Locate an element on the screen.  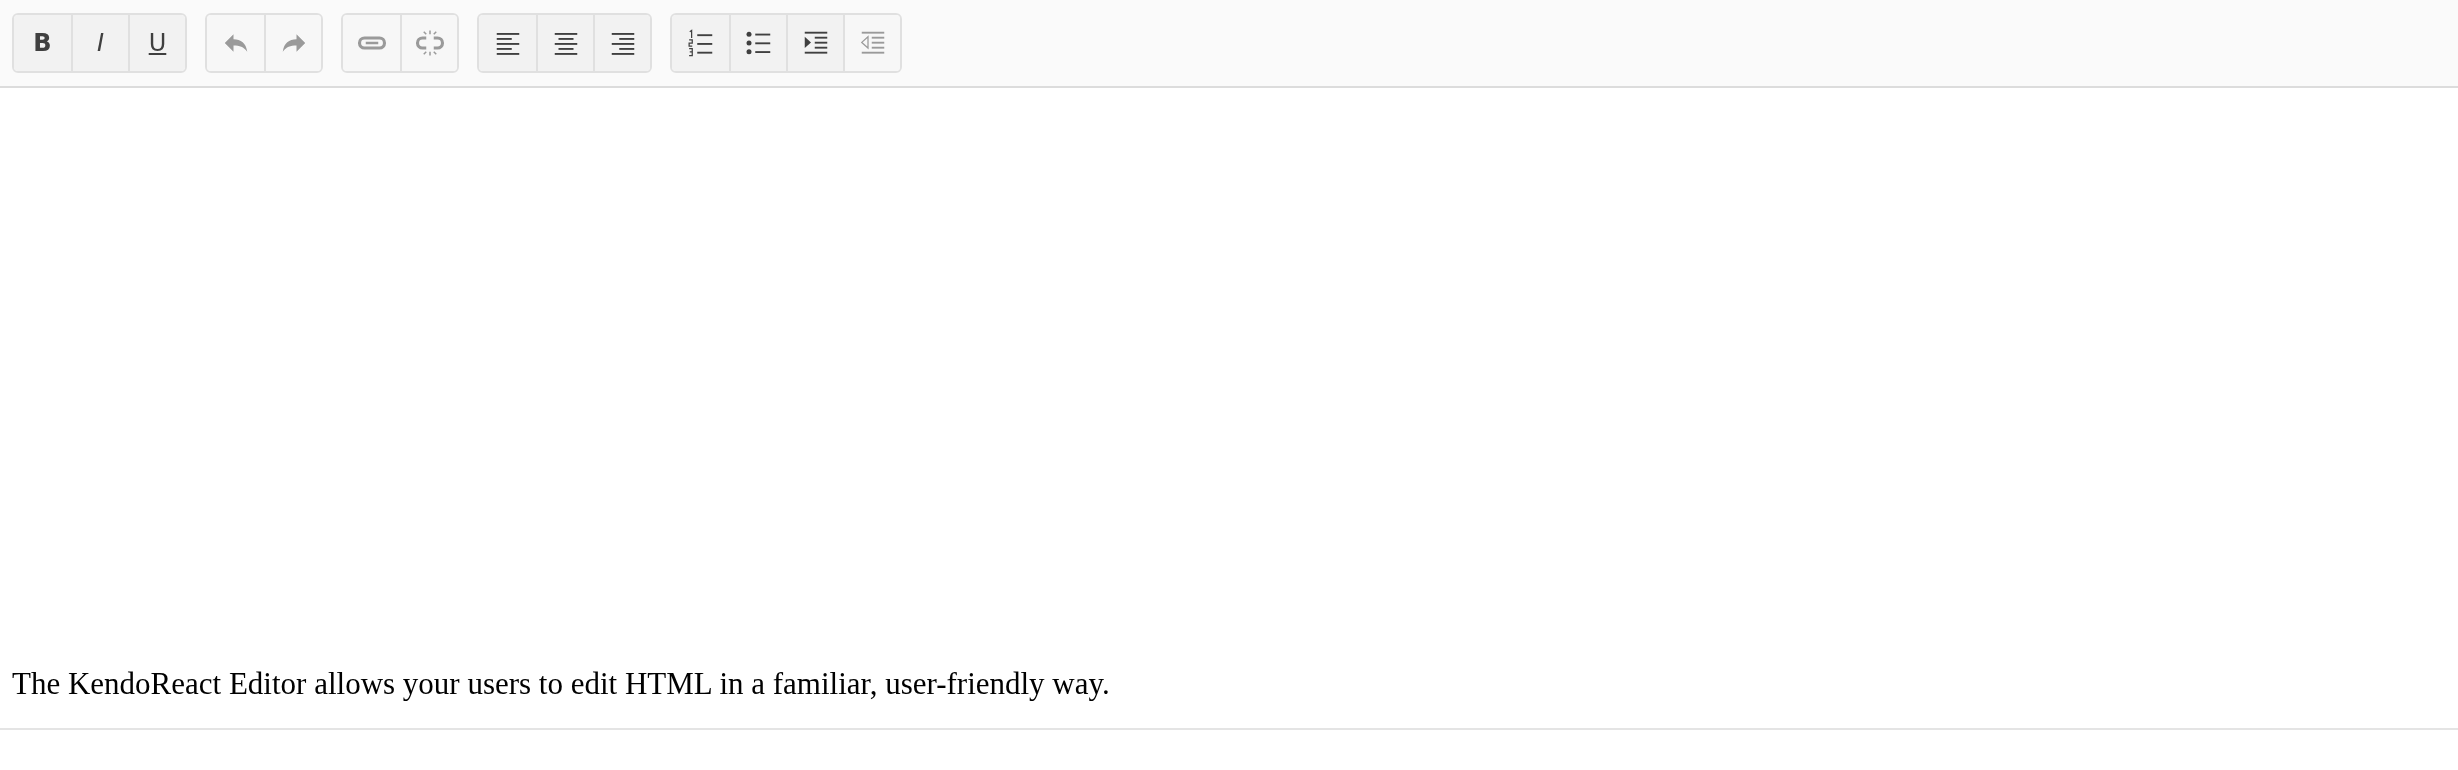
indent-button is located at coordinates (814, 43).